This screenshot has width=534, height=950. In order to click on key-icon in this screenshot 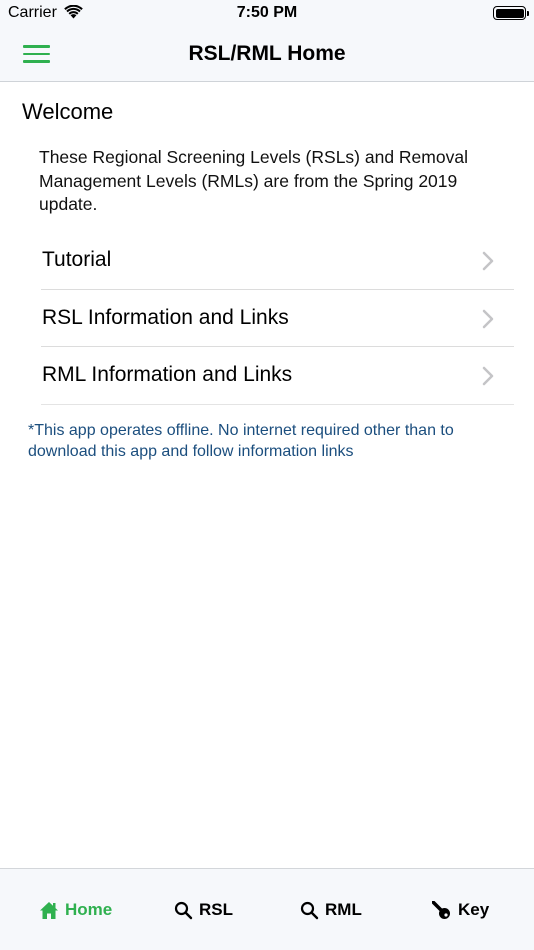, I will do `click(441, 910)`.